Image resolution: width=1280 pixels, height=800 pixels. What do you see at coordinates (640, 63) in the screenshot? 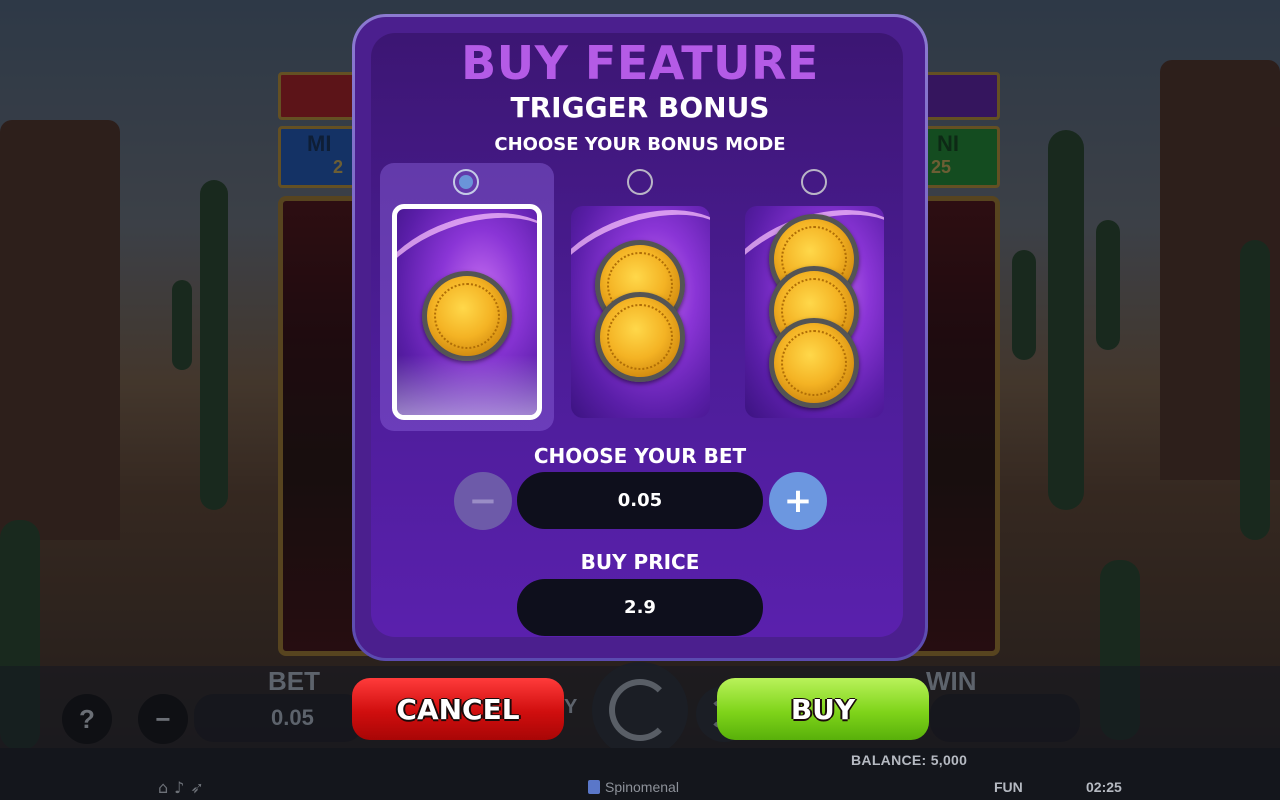
I see `modal-title: BUY FEATURE` at bounding box center [640, 63].